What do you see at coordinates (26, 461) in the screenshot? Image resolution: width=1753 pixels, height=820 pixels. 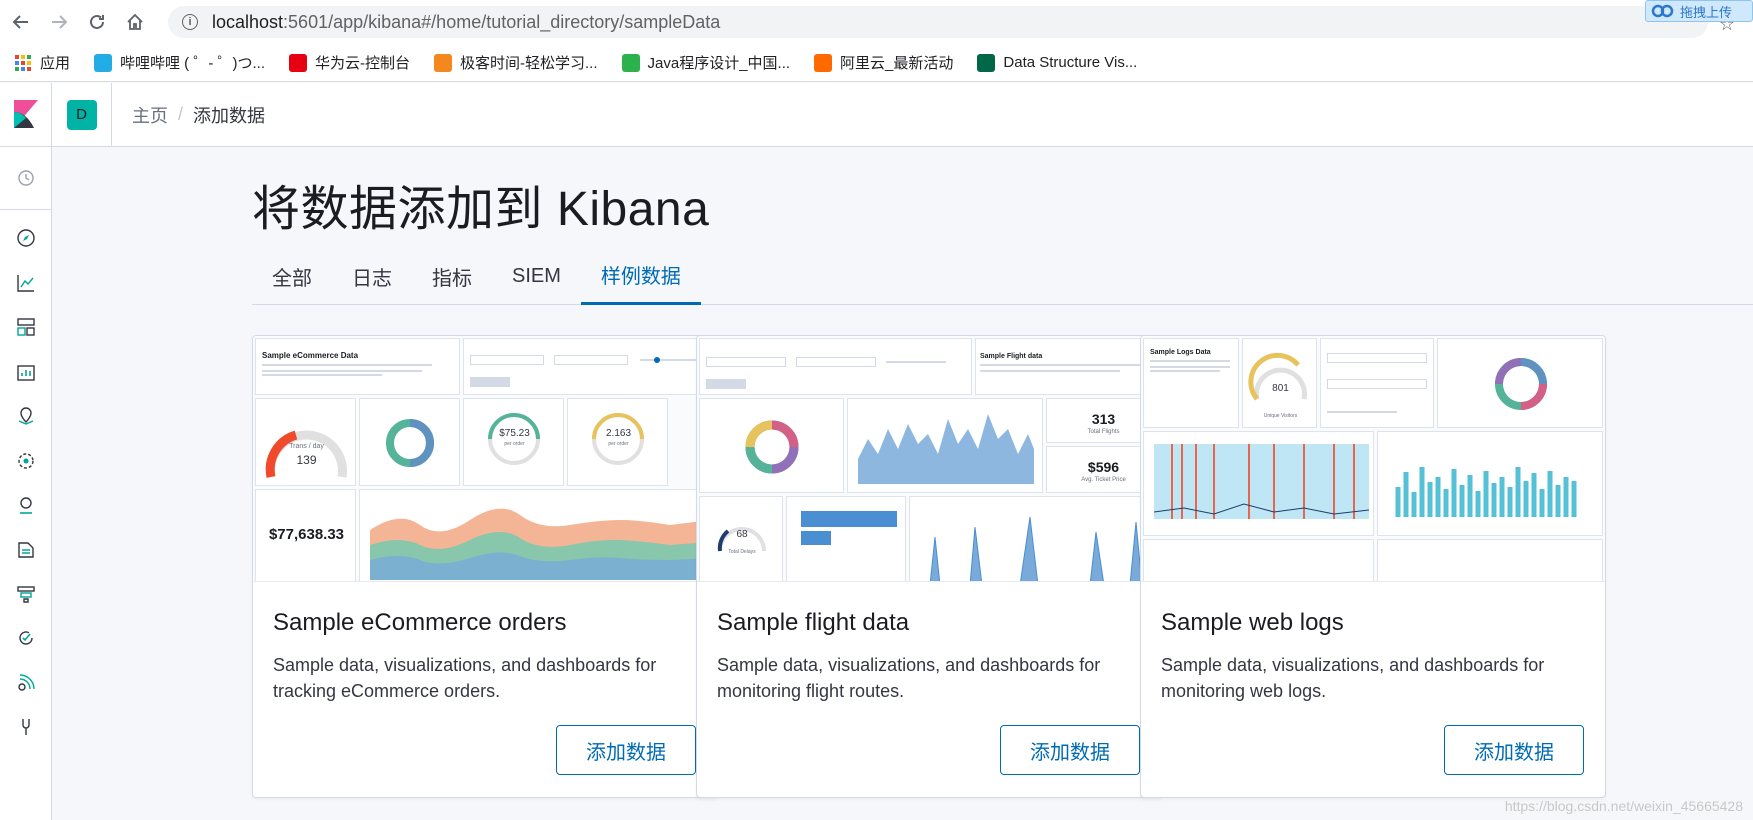 I see `ml-icon` at bounding box center [26, 461].